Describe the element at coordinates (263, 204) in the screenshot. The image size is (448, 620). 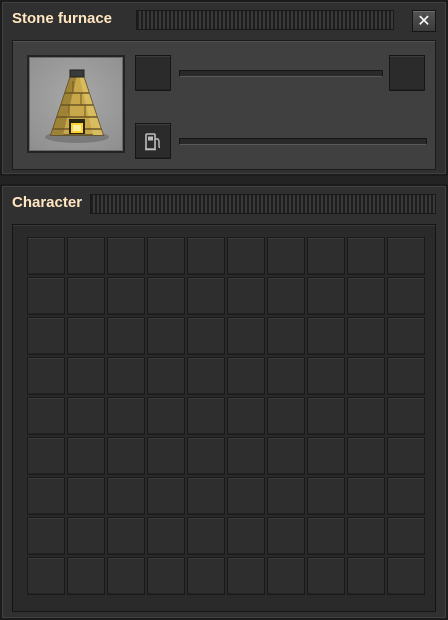
I see `character-window-drag-handle` at that location.